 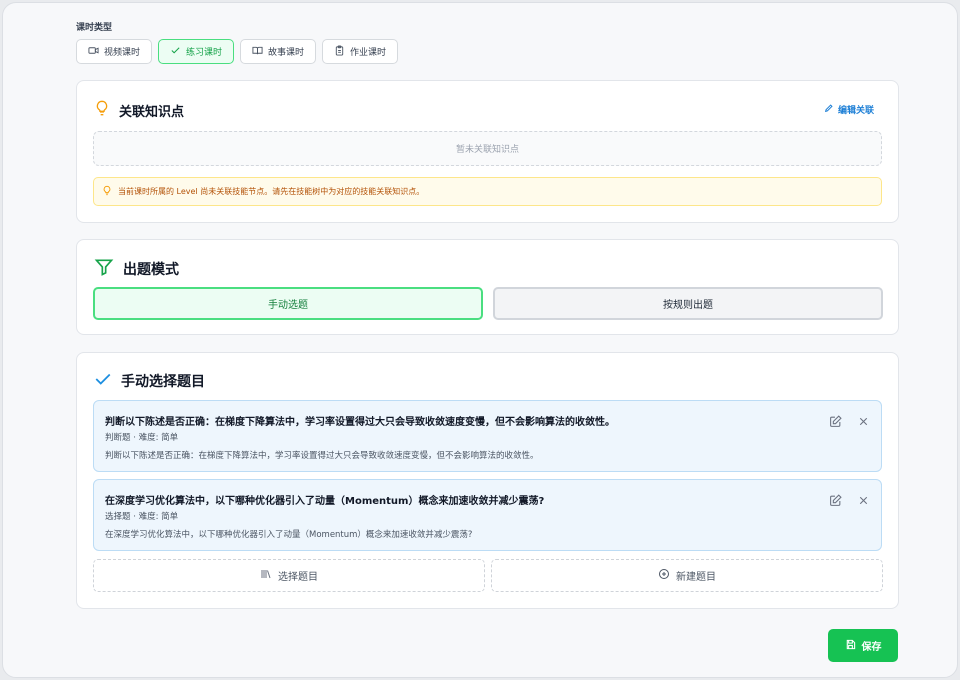 I want to click on edit-association-link: 编辑关联, so click(x=849, y=109).